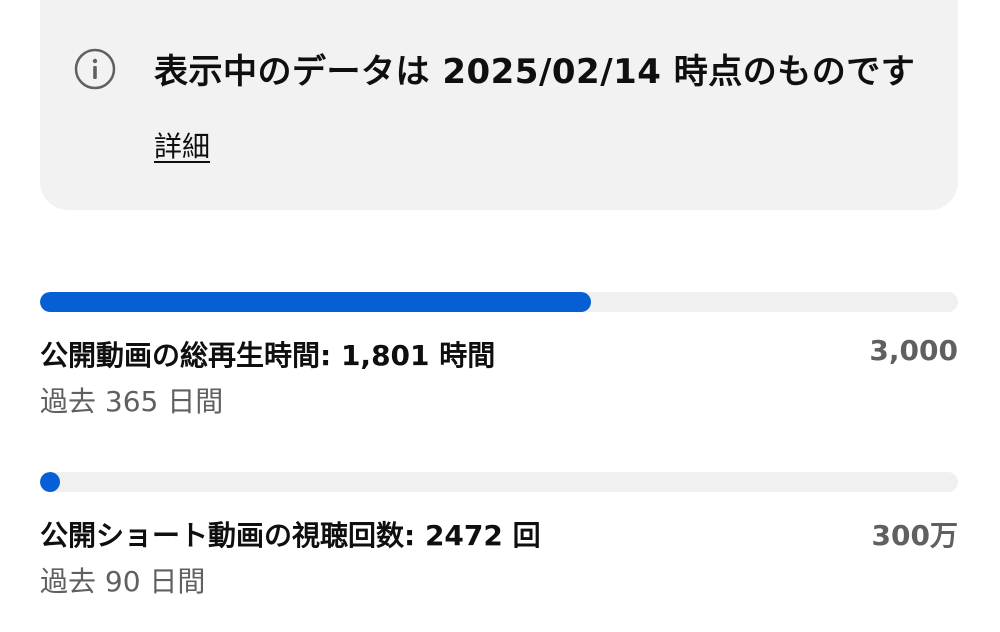  I want to click on metric-label: 公開ショート動画の視聴回数: 2472 回, so click(290, 535).